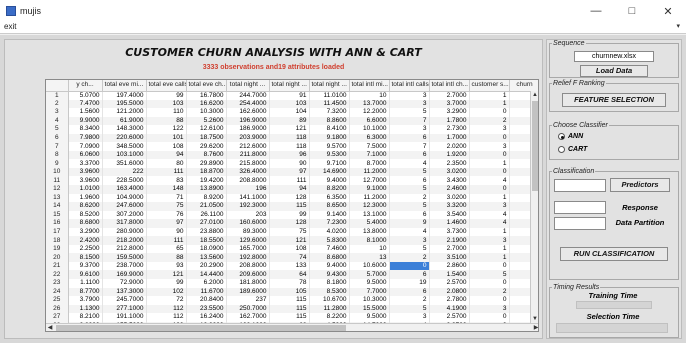 The width and height of the screenshot is (686, 343). Describe the element at coordinates (449, 95) in the screenshot. I see `table-cell: 2.7000` at that location.